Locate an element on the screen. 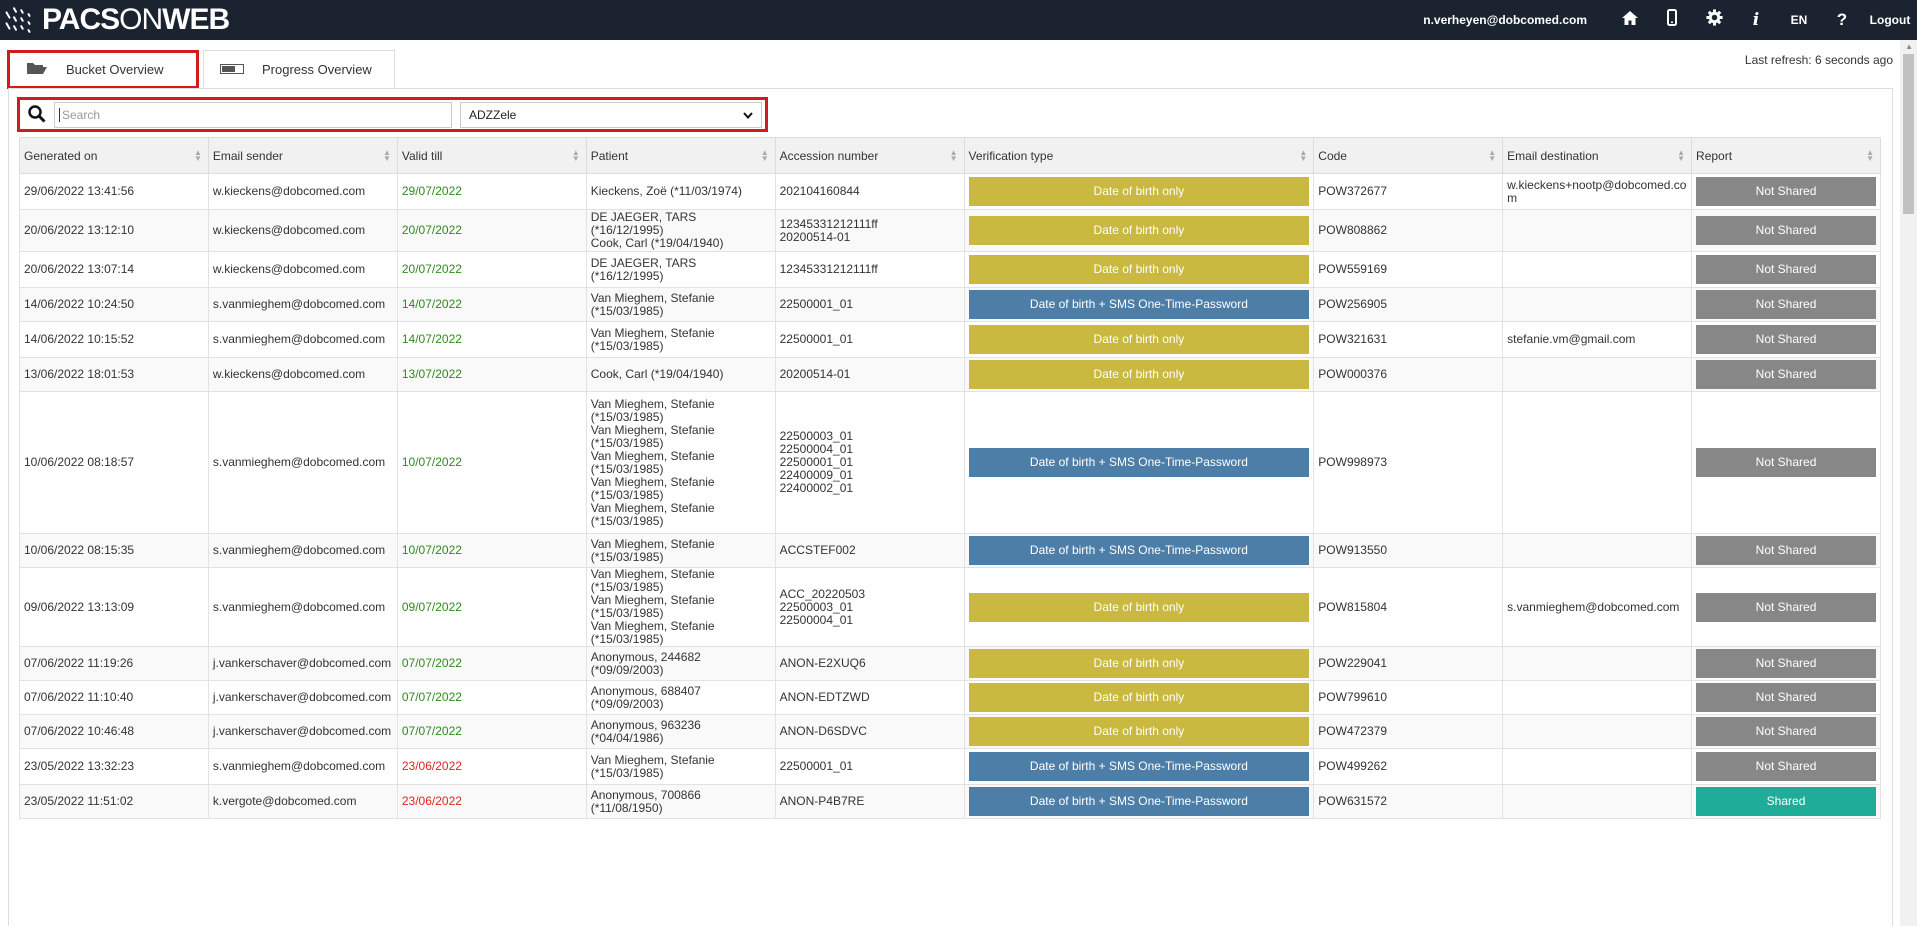 This screenshot has height=926, width=1917. column-header-label: Generated on is located at coordinates (61, 155).